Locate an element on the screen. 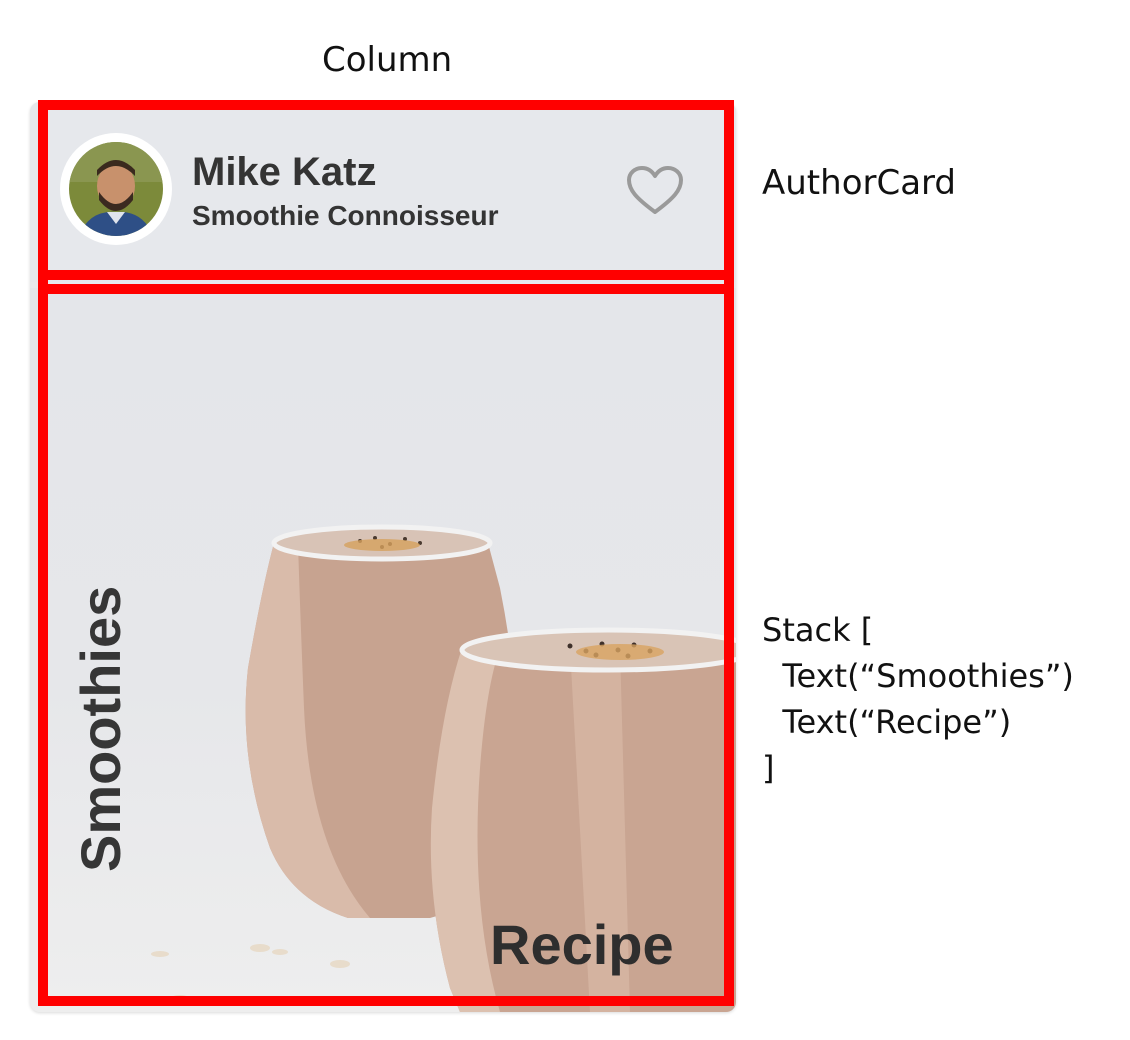 Image resolution: width=1130 pixels, height=1040 pixels. column-annotation: Column is located at coordinates (387, 60).